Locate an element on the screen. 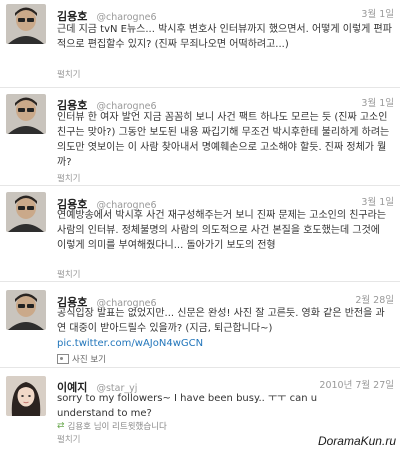 This screenshot has height=451, width=400. retweet-notice: ⇄ 김용호 님이 리트윗했습니다 is located at coordinates (112, 426).